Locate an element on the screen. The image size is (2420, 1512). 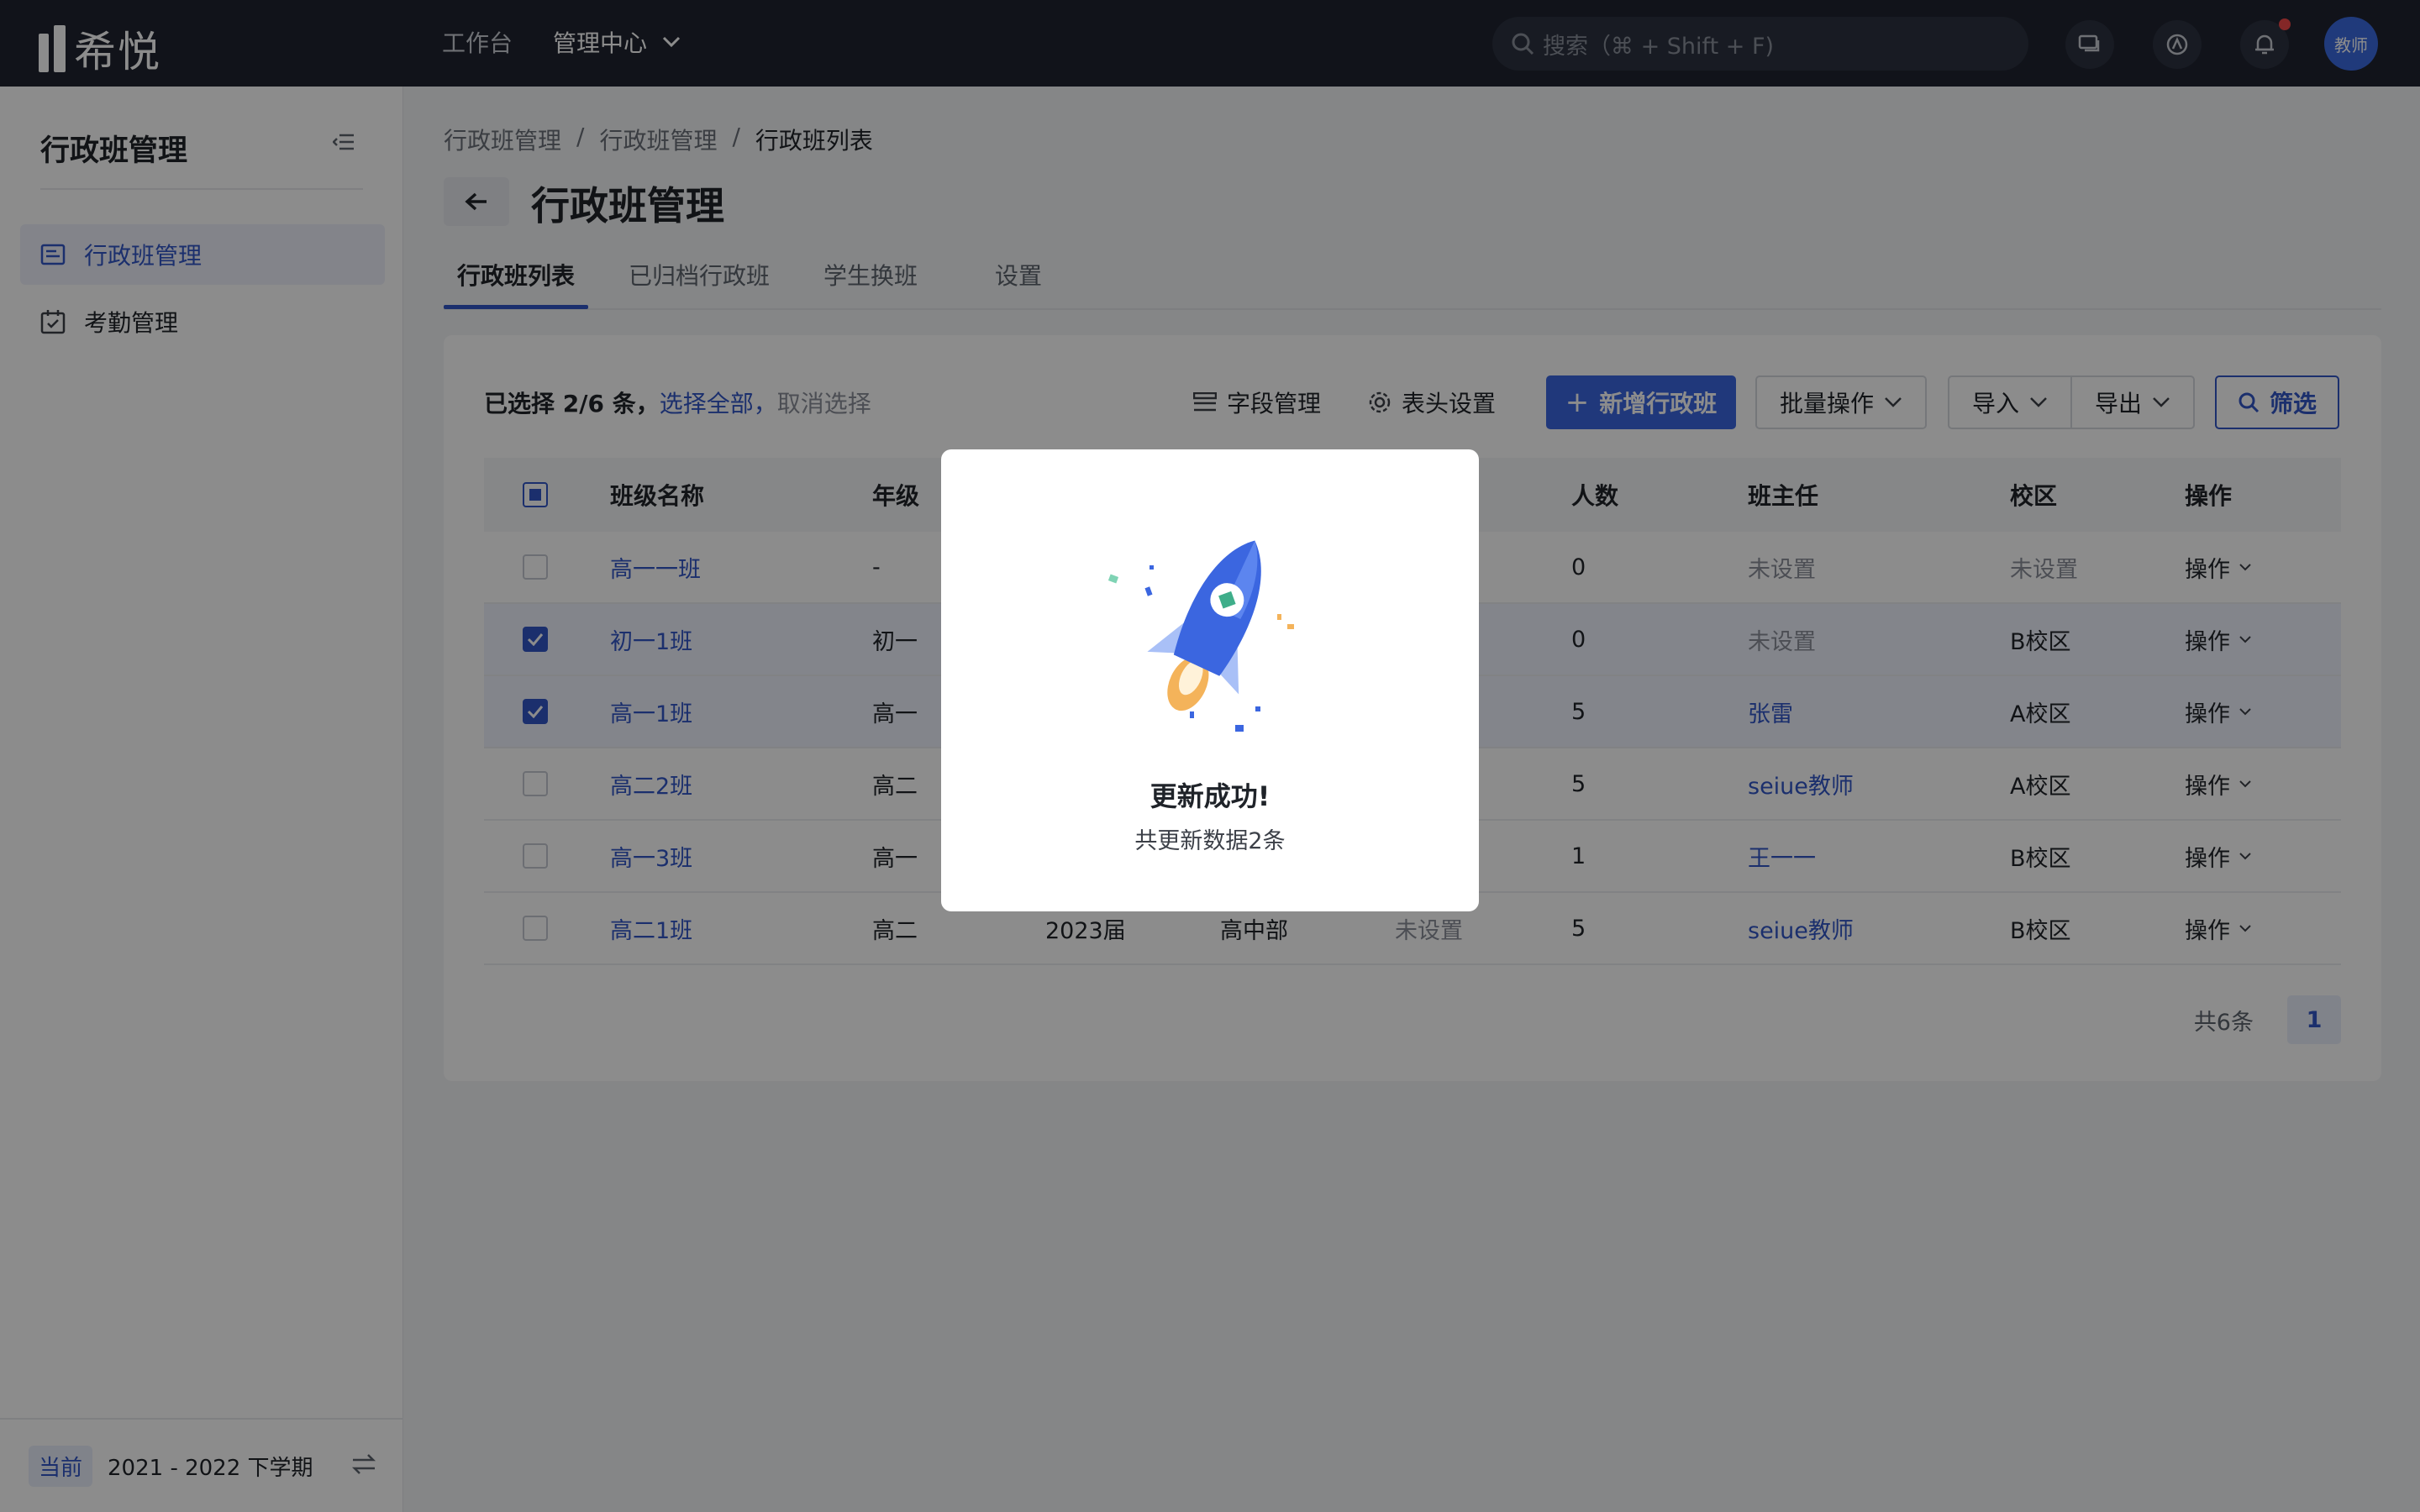
rocket-icon is located at coordinates (1200, 636).